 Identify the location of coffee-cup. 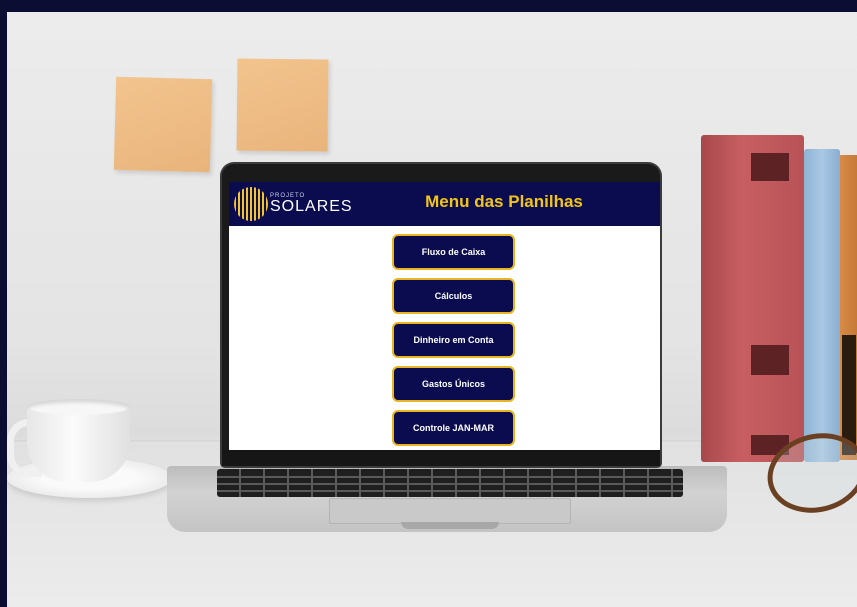
(78, 443).